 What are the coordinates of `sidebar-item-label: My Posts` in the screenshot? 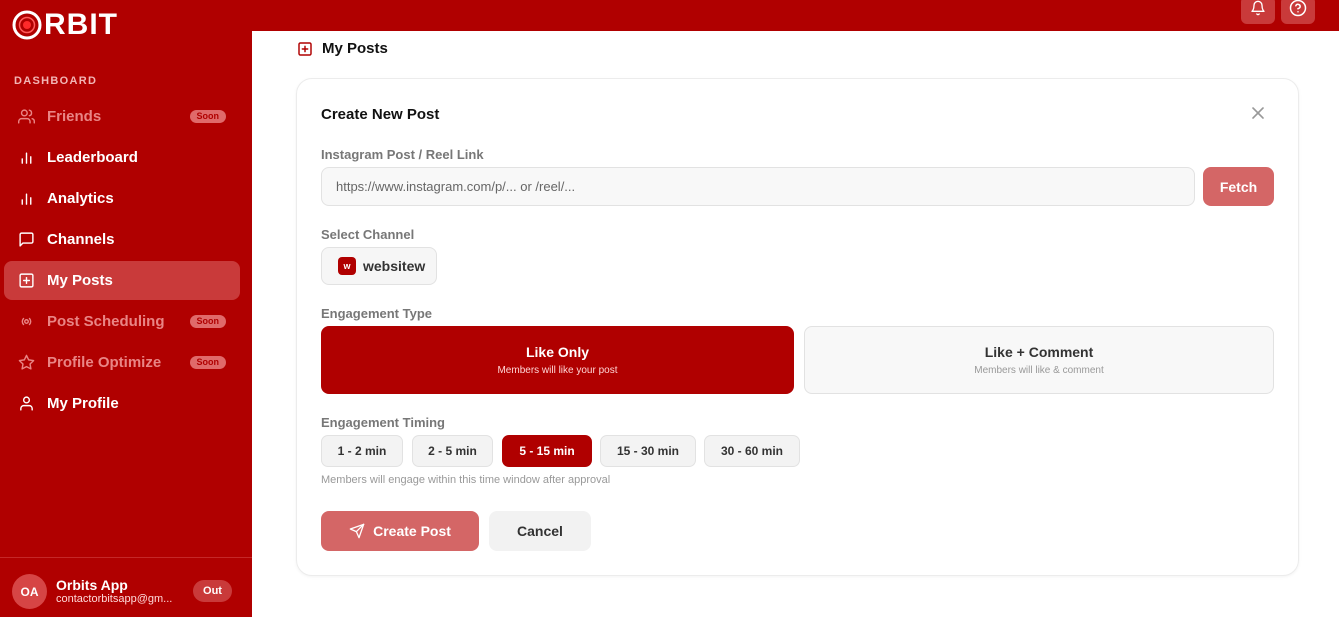 It's located at (80, 280).